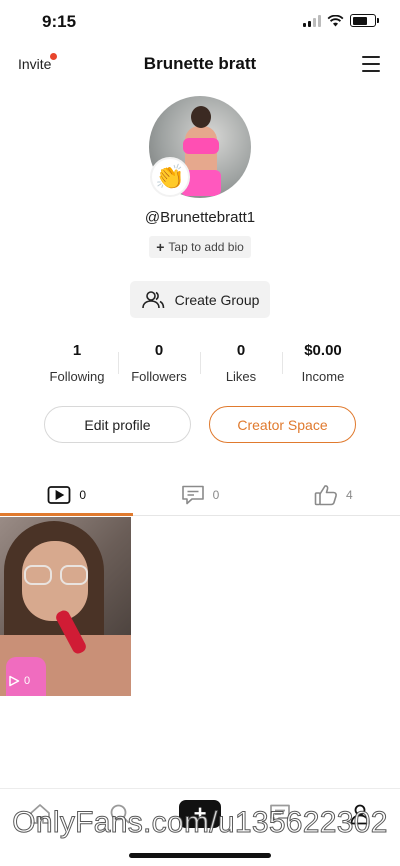 This screenshot has height=866, width=400. Describe the element at coordinates (241, 364) in the screenshot. I see `stat-likes: 0 Likes` at that location.